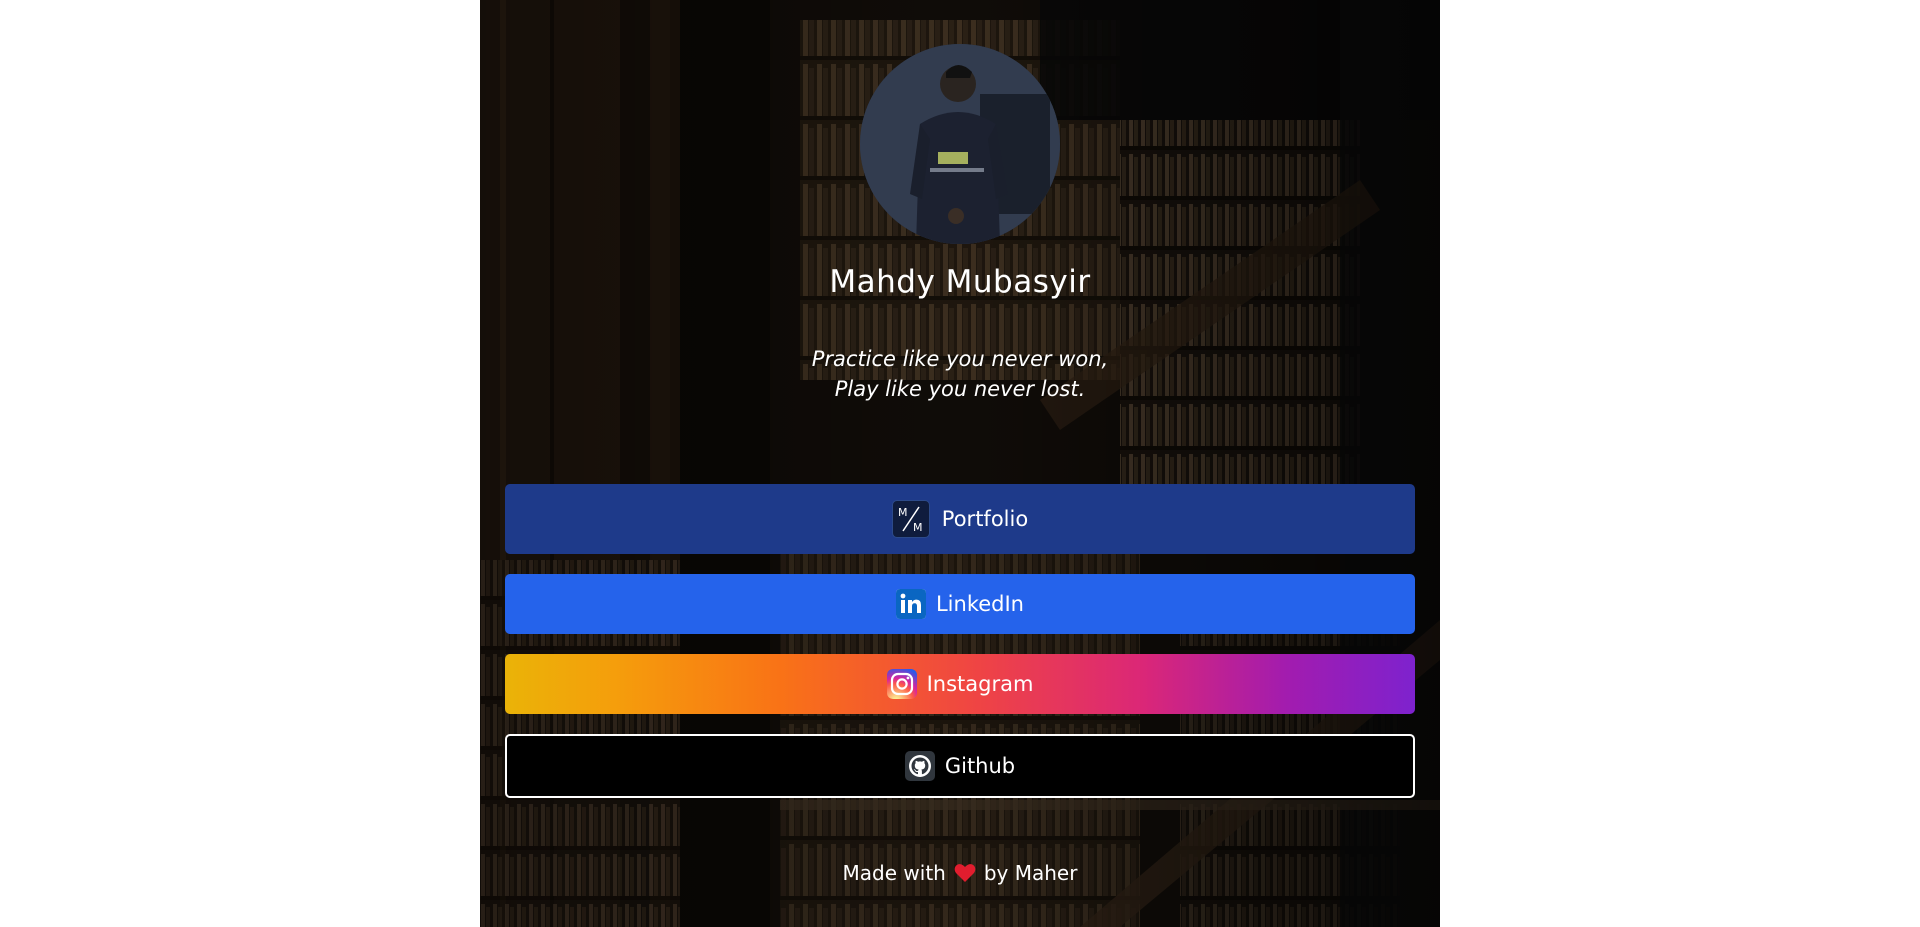  What do you see at coordinates (960, 389) in the screenshot?
I see `quote-line-2: Play like you never lost.` at bounding box center [960, 389].